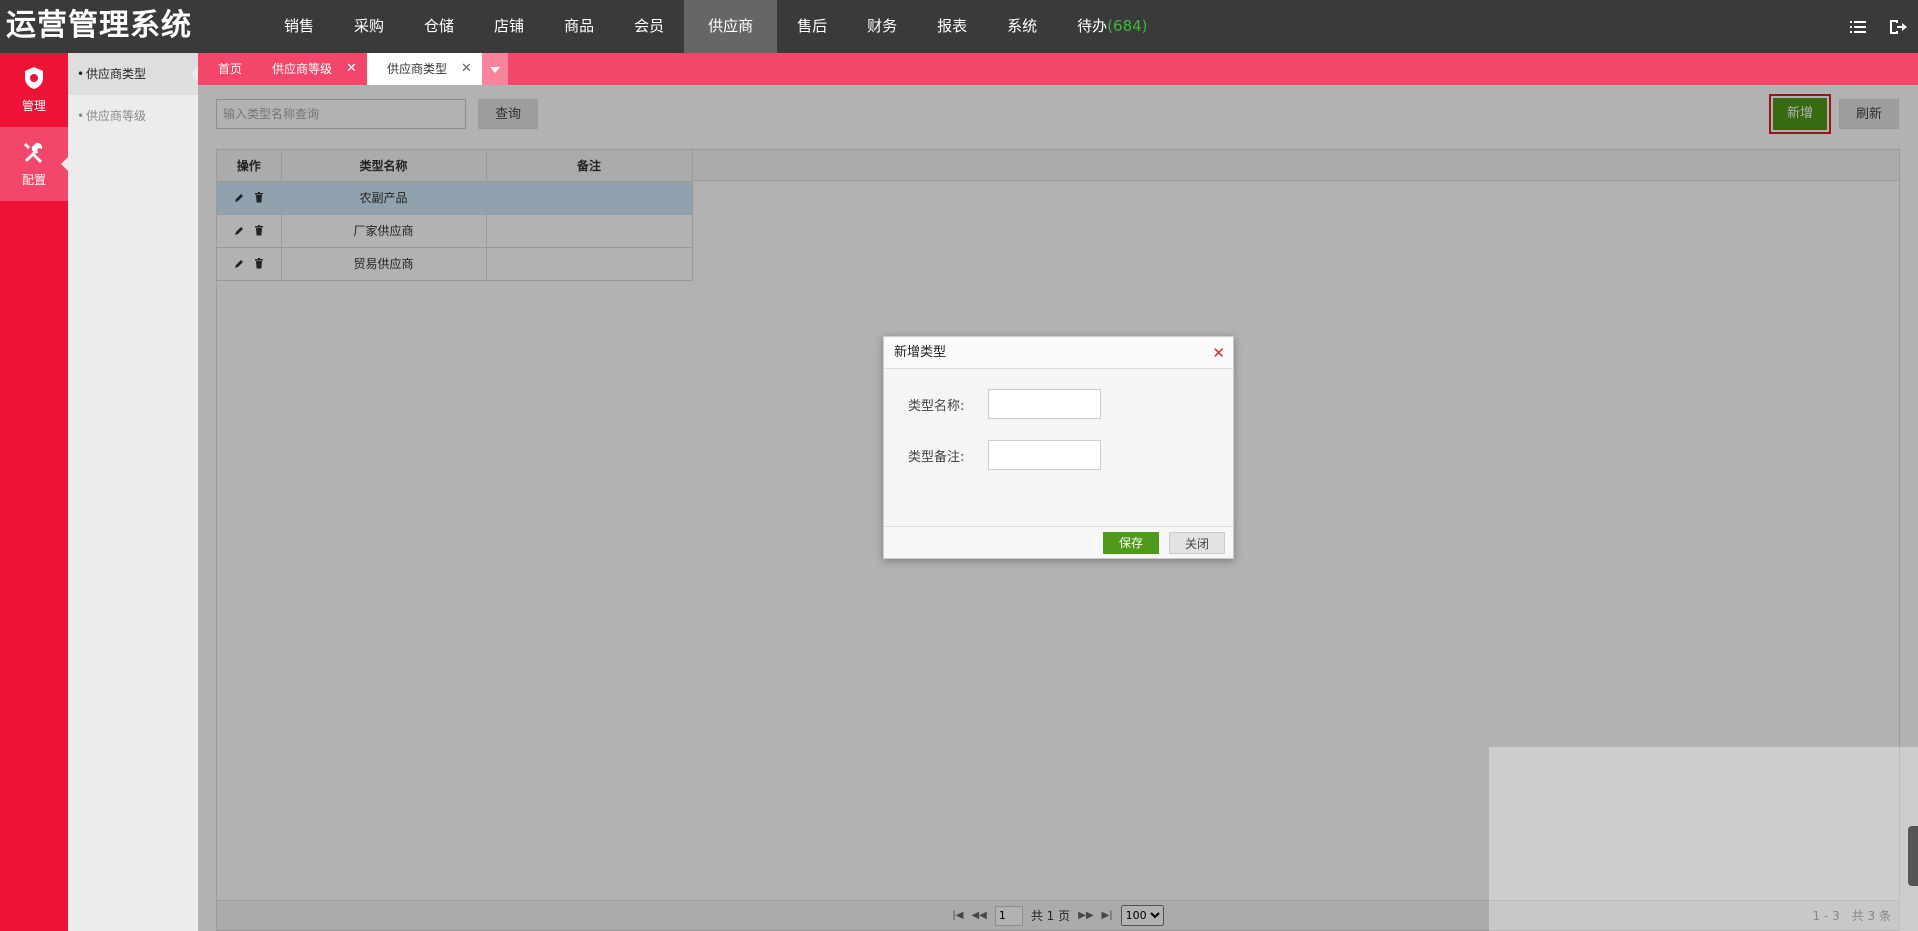  Describe the element at coordinates (1058, 542) in the screenshot. I see `dialog-footer: 保存 关闭` at that location.